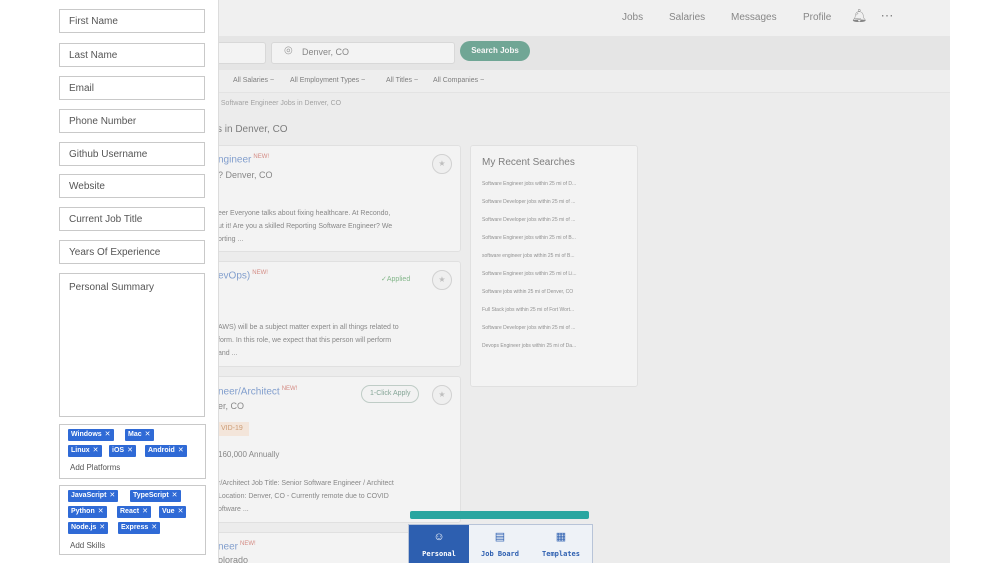 The image size is (1000, 563). Describe the element at coordinates (139, 435) in the screenshot. I see `platform-chip: Mac ✕` at that location.